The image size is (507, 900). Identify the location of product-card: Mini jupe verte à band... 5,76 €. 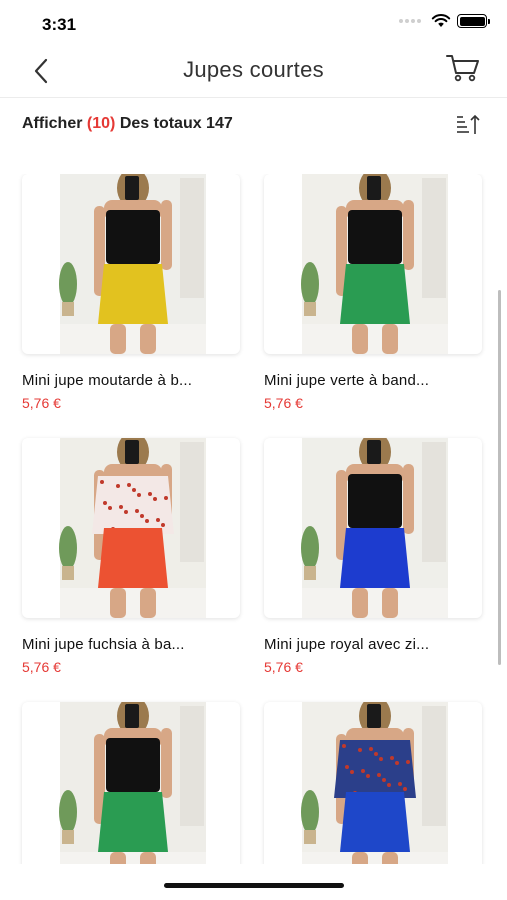
(373, 292).